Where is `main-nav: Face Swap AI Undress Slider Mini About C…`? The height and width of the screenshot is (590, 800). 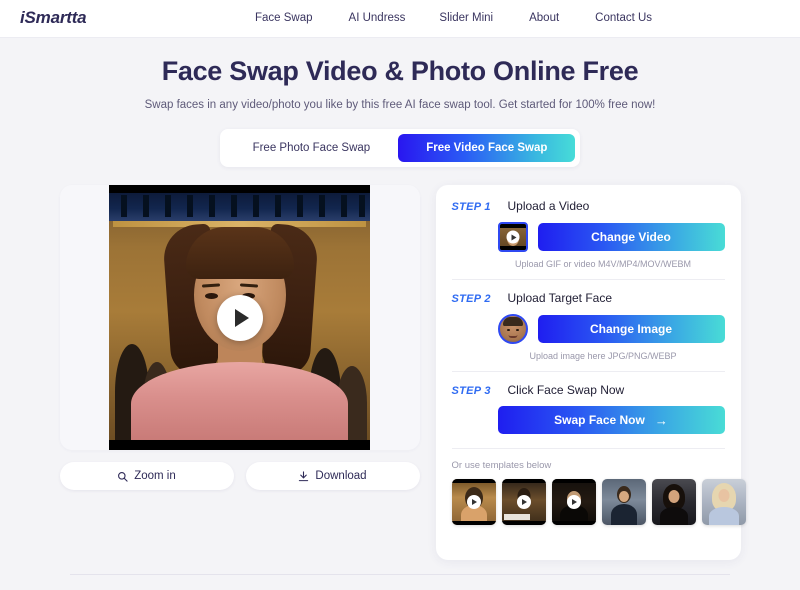
main-nav: Face Swap AI Undress Slider Mini About C… is located at coordinates (453, 18).